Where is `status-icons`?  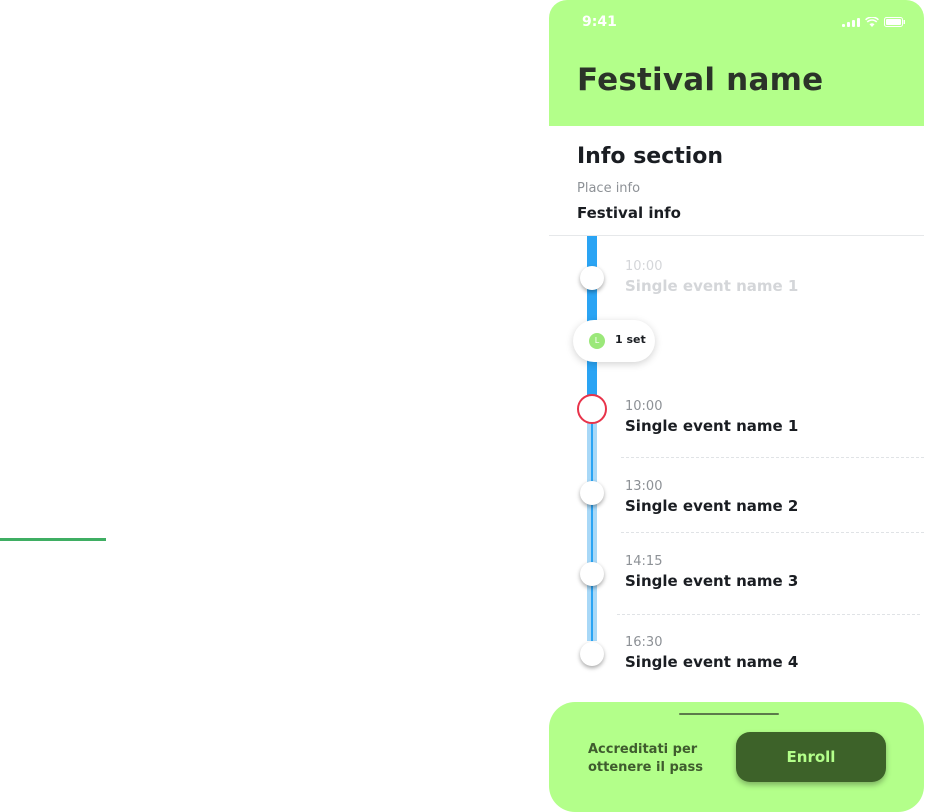 status-icons is located at coordinates (874, 22).